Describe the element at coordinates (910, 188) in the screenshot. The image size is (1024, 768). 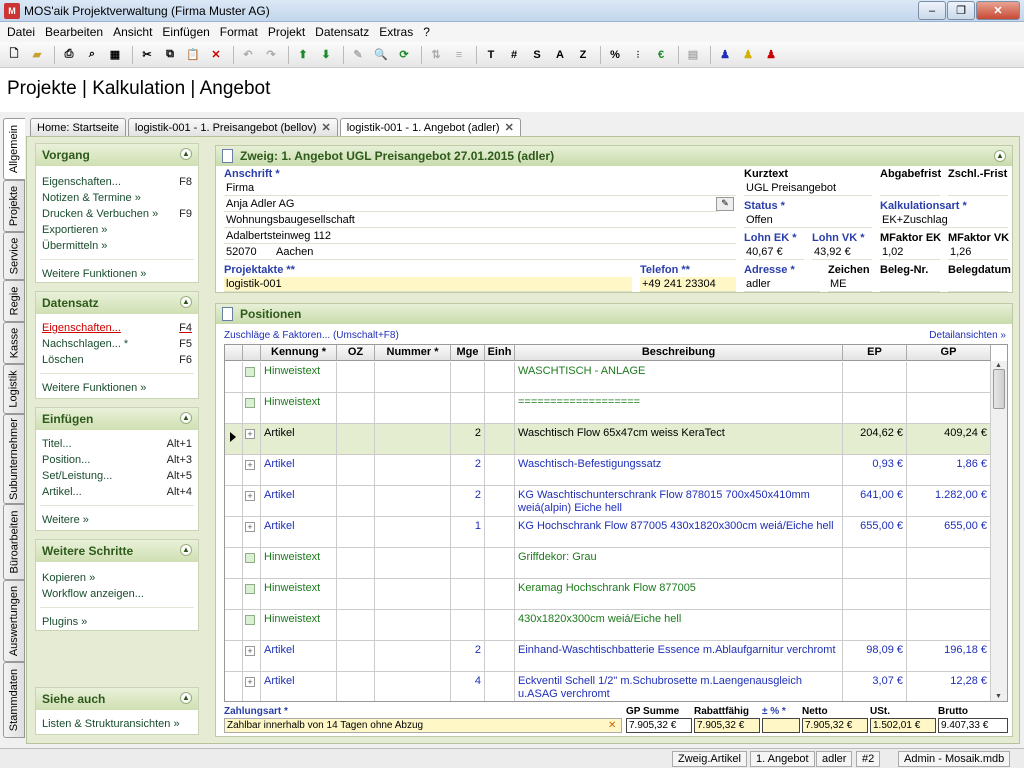
I see `abgabefrist-field` at that location.